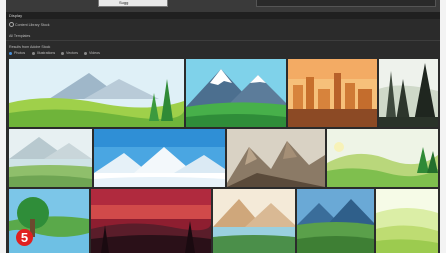 This screenshot has height=253, width=446. Describe the element at coordinates (11, 24) in the screenshot. I see `search-icon` at that location.